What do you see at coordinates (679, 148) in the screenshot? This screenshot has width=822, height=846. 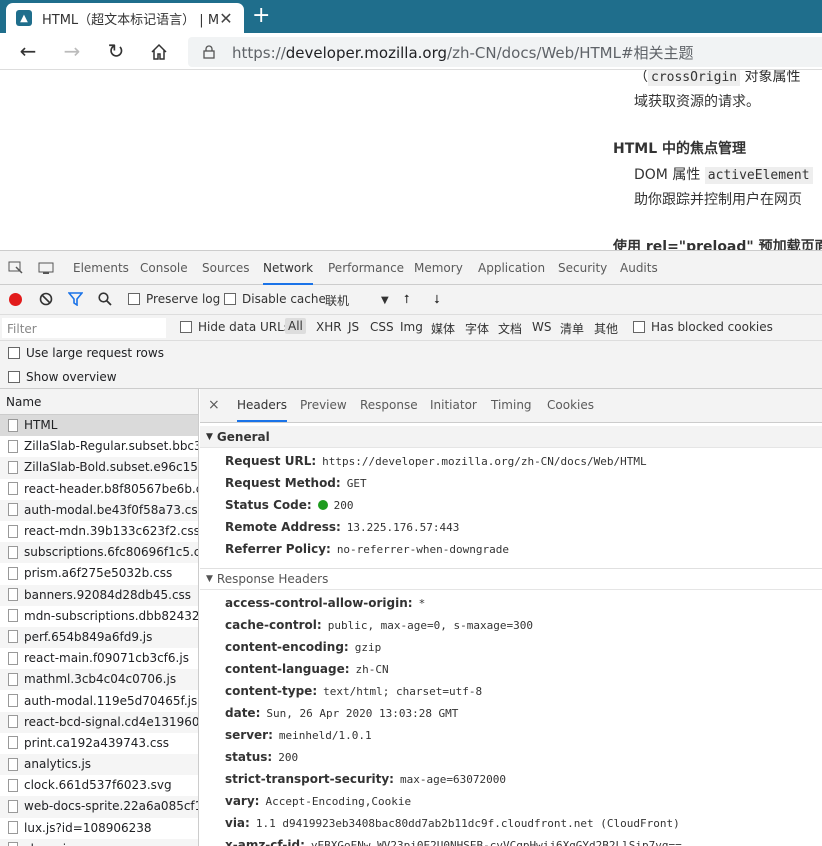 I see `section-heading: HTML 中的焦点管理` at bounding box center [679, 148].